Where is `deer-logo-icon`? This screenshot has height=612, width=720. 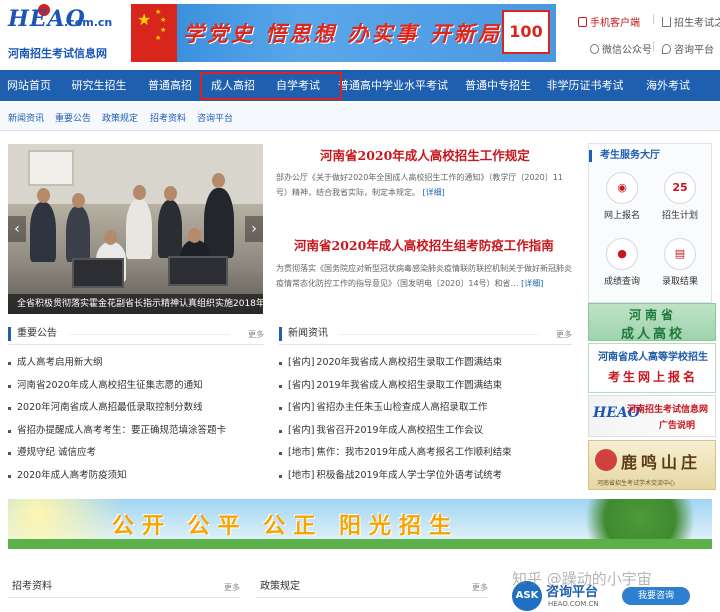
deer-logo-icon is located at coordinates (606, 460).